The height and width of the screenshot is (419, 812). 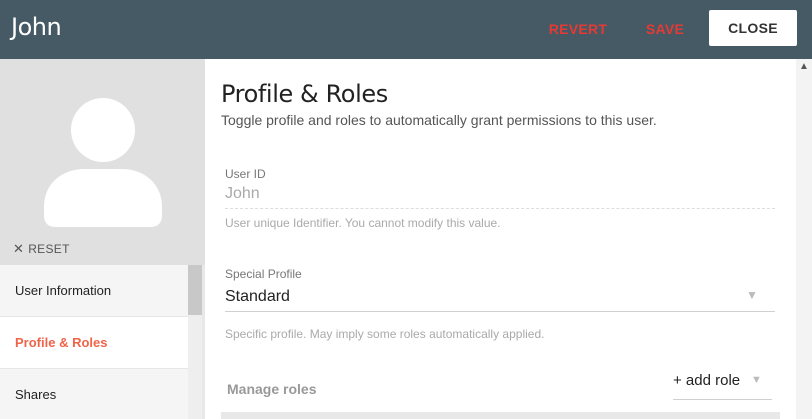 I want to click on chevron-up-icon: ▲, so click(x=804, y=68).